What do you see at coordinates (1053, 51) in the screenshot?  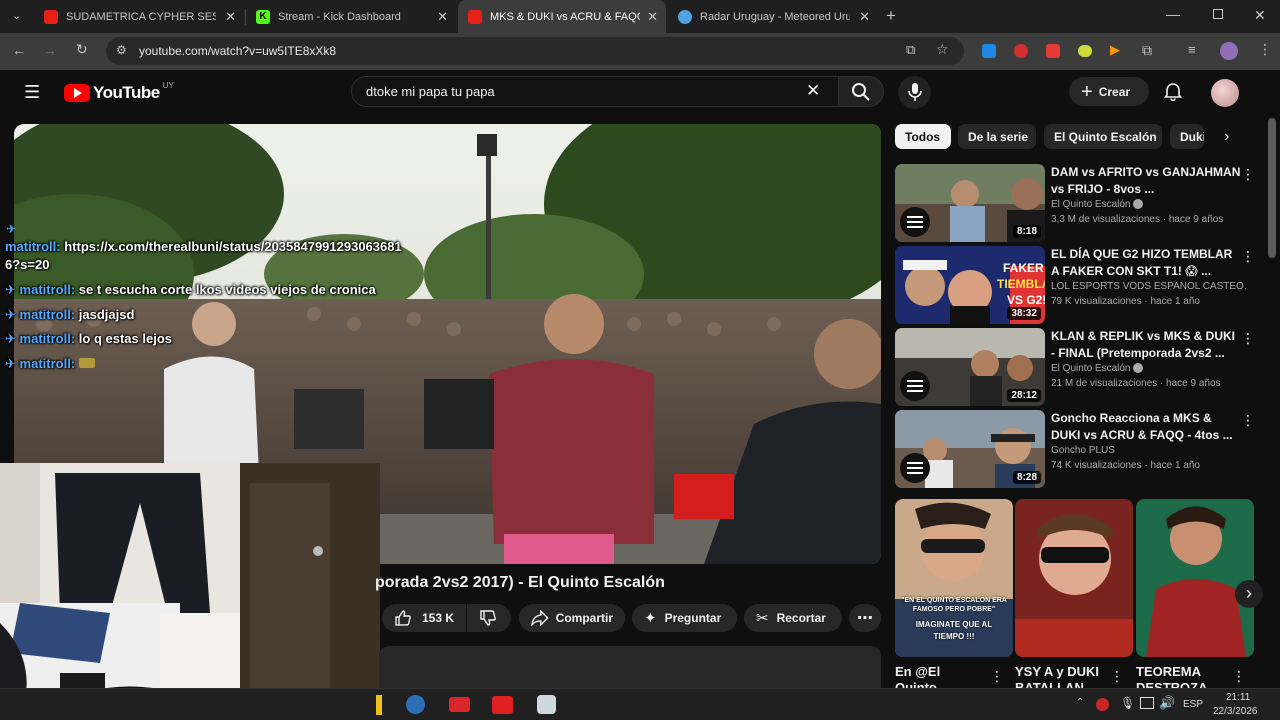 I see `extension-video-icon` at bounding box center [1053, 51].